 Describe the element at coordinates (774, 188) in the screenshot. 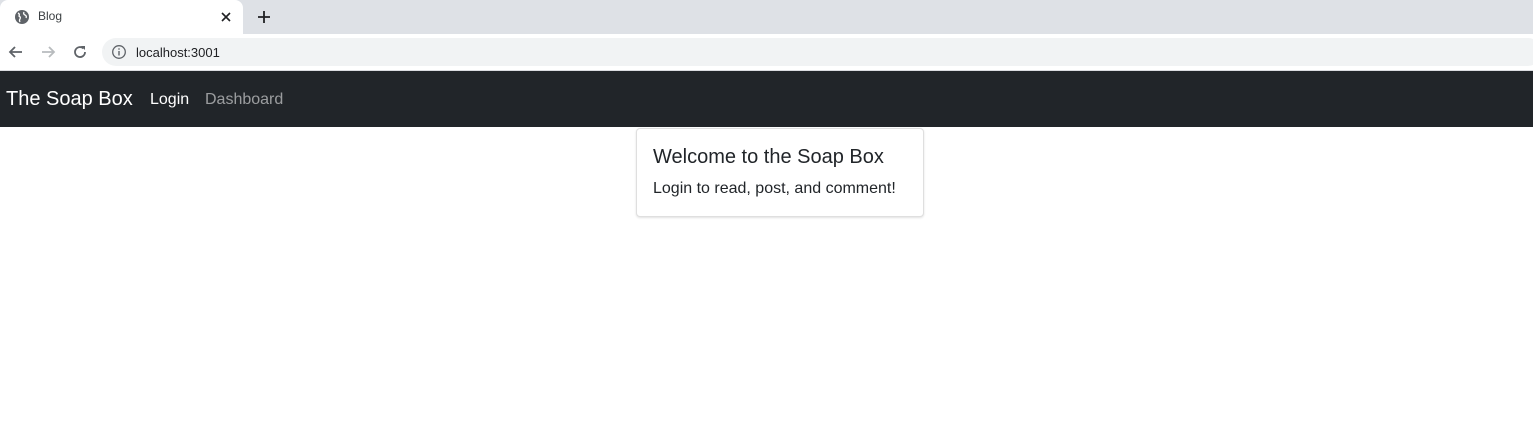

I see `card-text: Login to read, post, and comment!` at that location.